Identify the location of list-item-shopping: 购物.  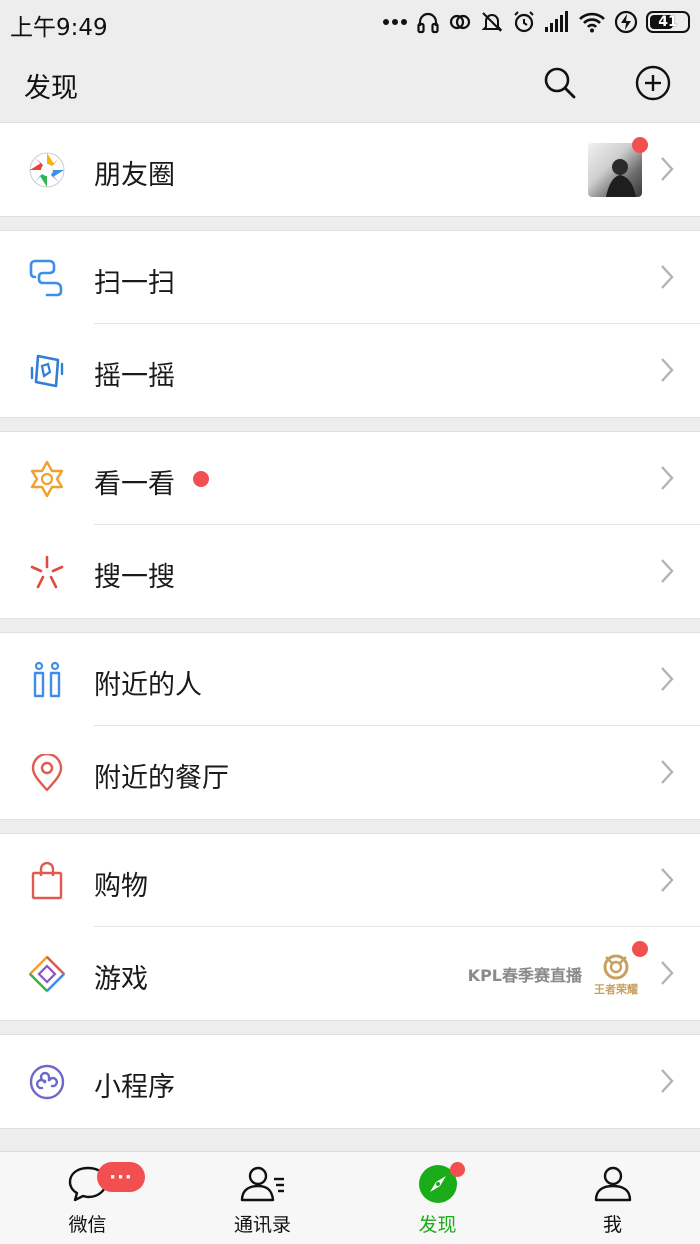
(350, 880).